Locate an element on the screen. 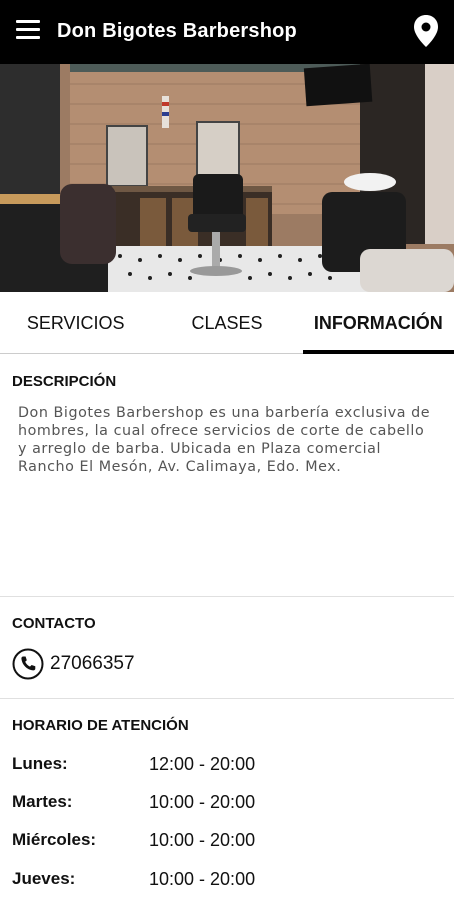 The width and height of the screenshot is (454, 900). contacto-heading: CONTACTO is located at coordinates (54, 623).